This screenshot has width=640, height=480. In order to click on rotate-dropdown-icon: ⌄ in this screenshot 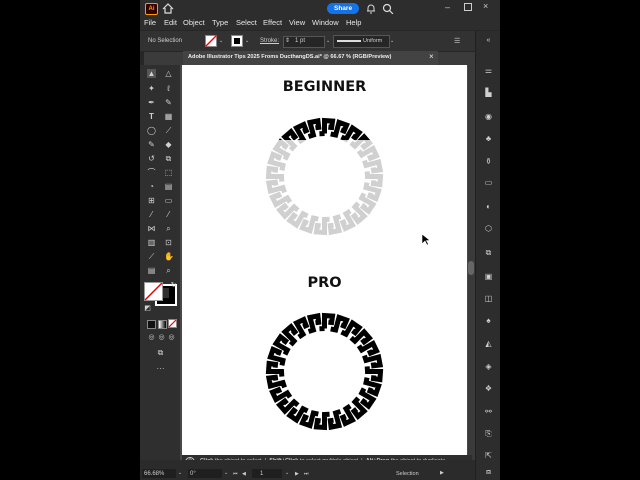, I will do `click(226, 473)`.